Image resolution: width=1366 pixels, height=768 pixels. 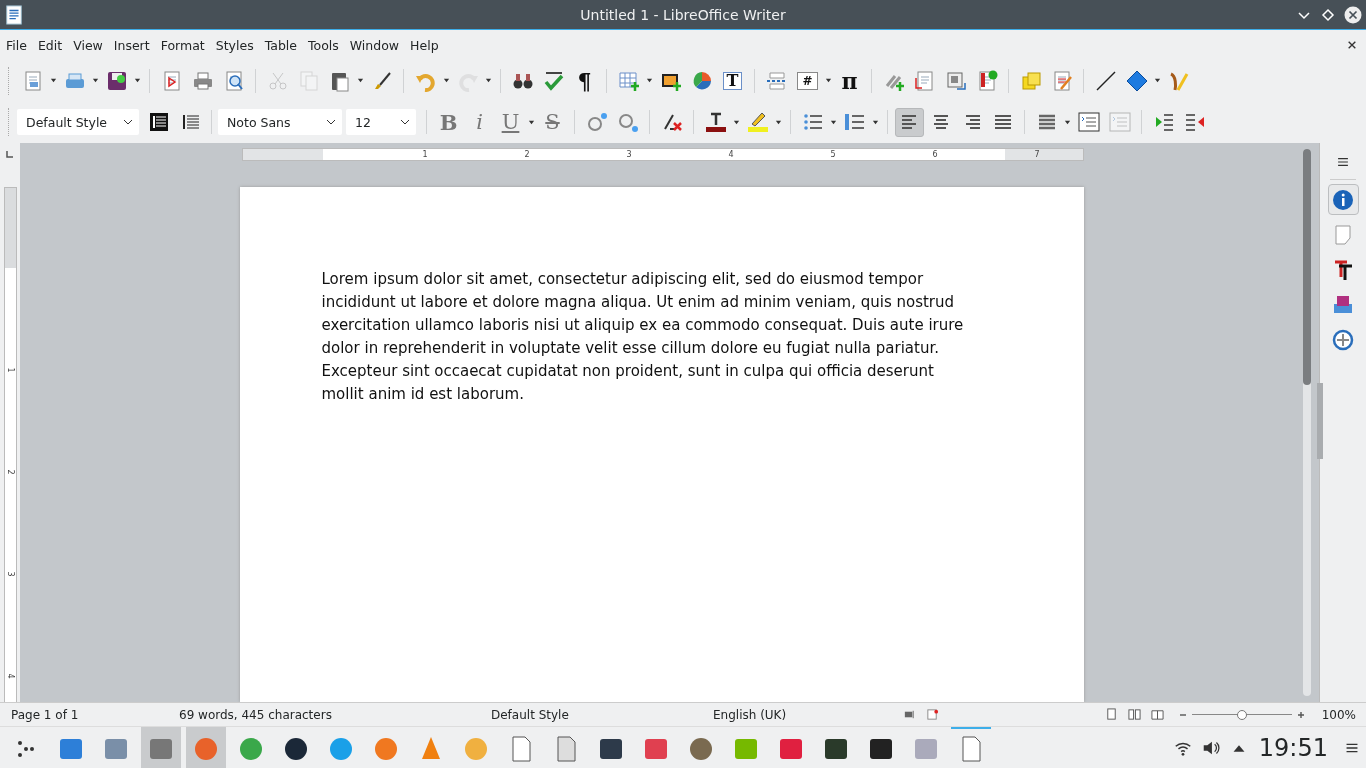 I want to click on clock: 19:51, so click(x=1293, y=747).